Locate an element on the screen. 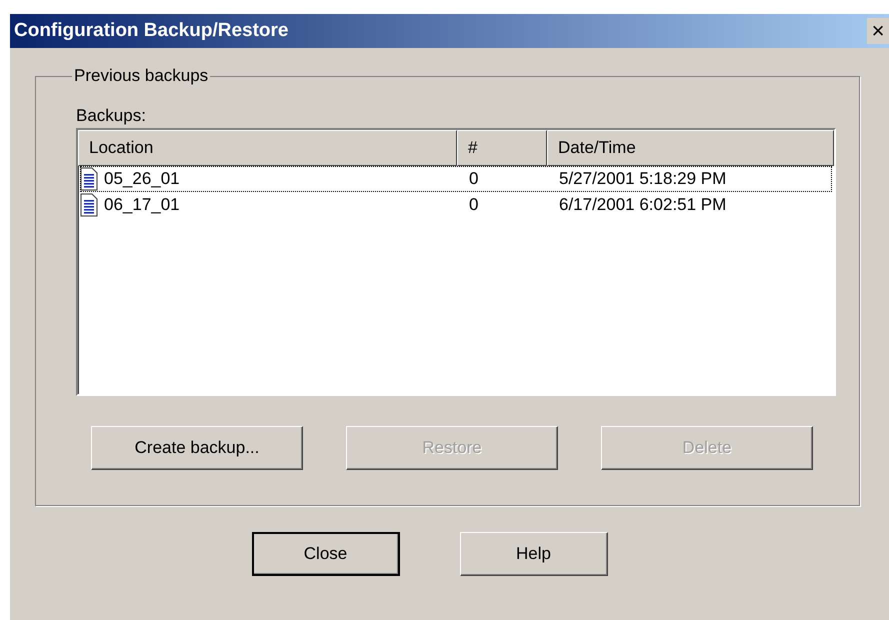 This screenshot has height=620, width=889. group-label: Previous backups is located at coordinates (141, 76).